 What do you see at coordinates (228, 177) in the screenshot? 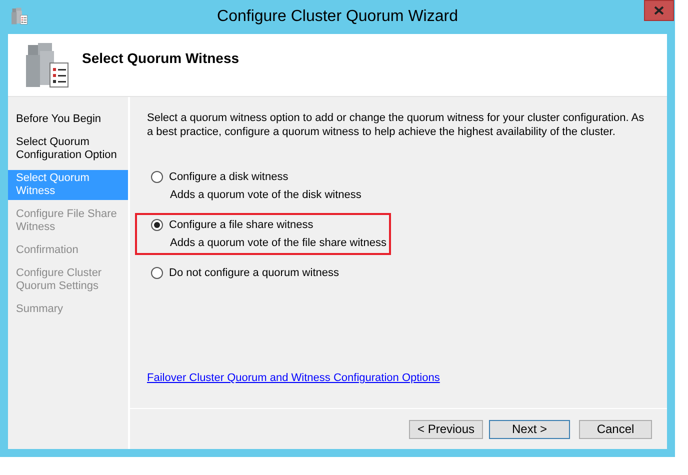
I see `option-label: Configure a disk witness` at bounding box center [228, 177].